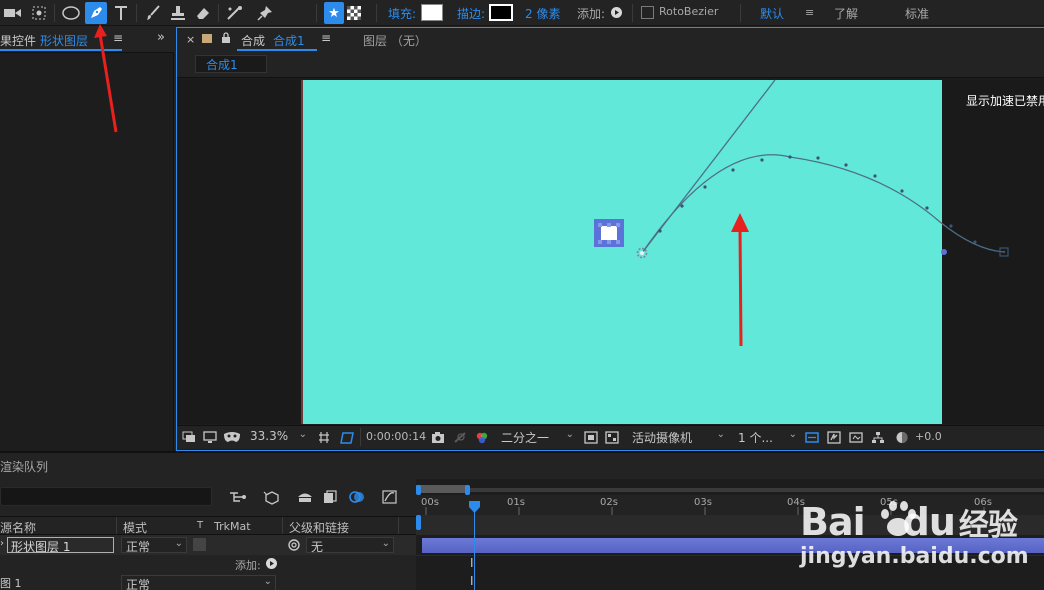  I want to click on col-source-name: 源名称, so click(18, 527).